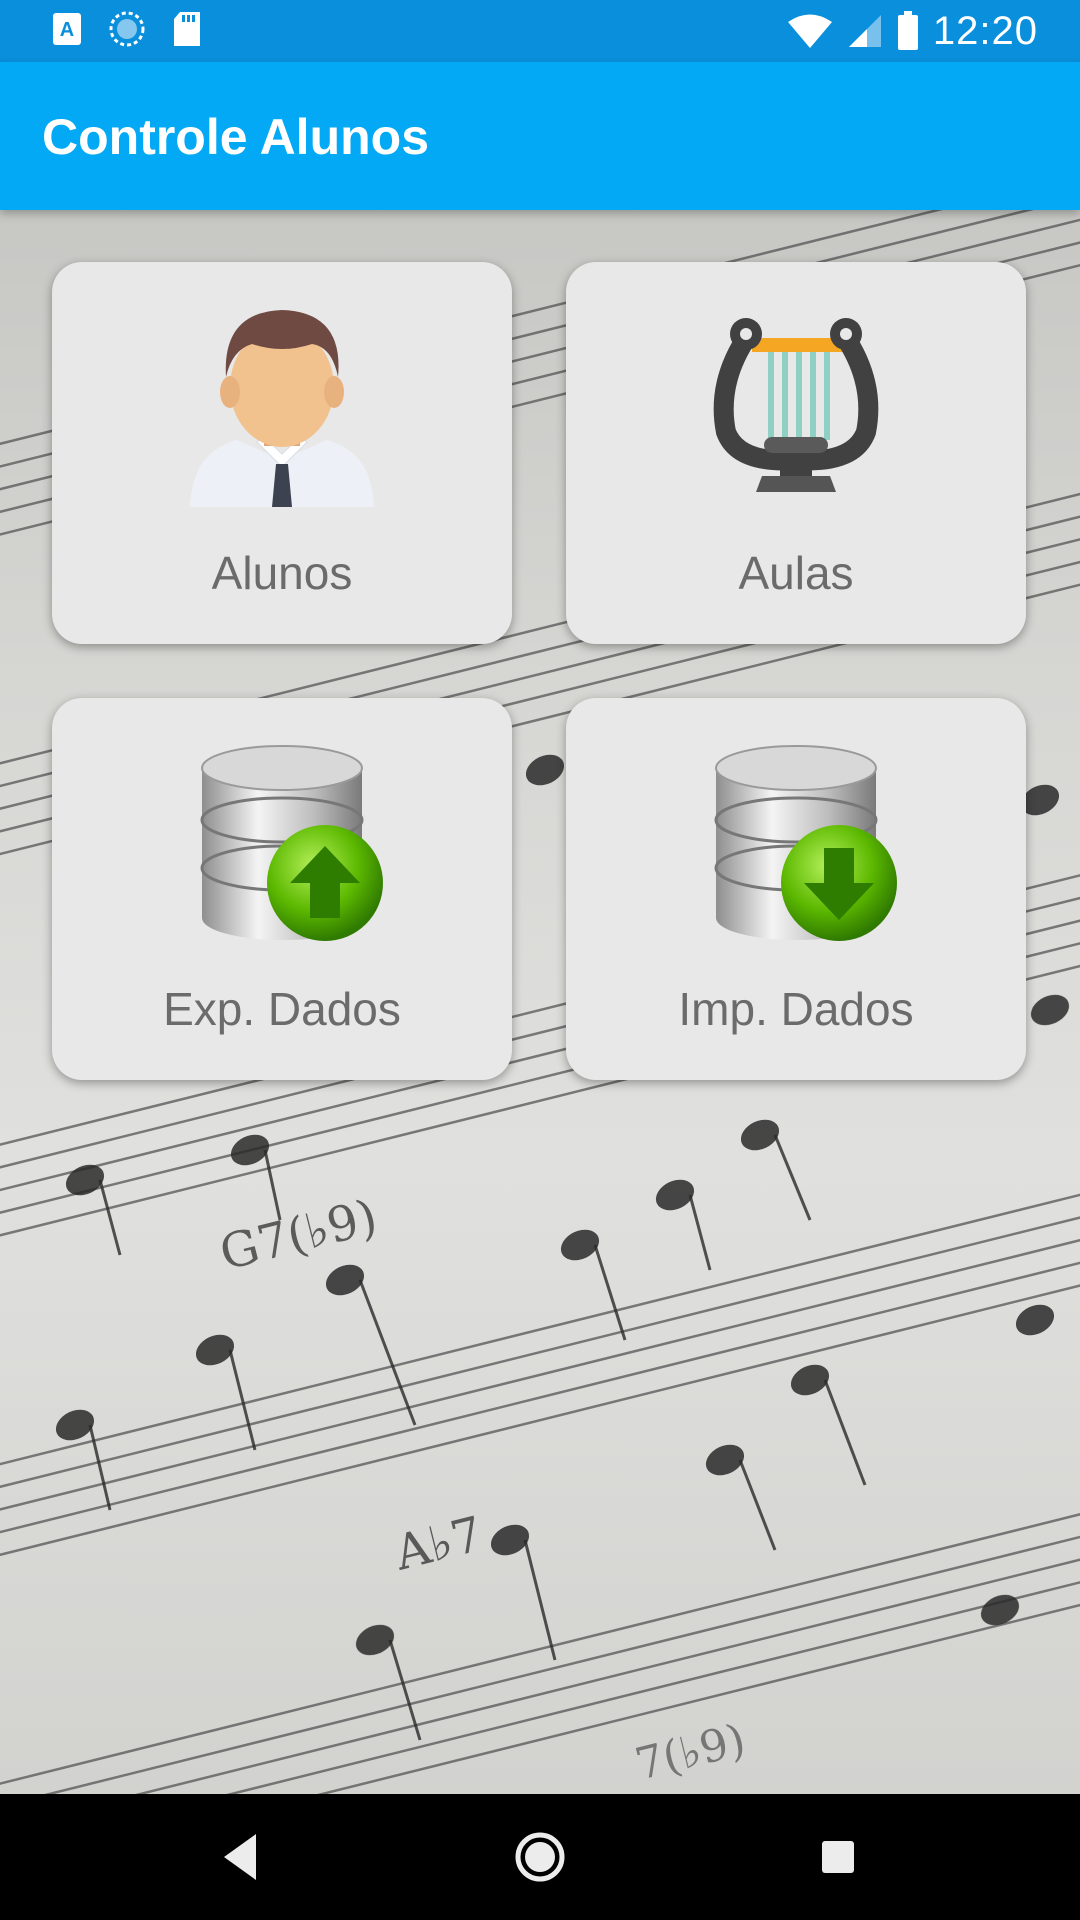 The width and height of the screenshot is (1080, 1920). What do you see at coordinates (187, 29) in the screenshot?
I see `sd-card-icon` at bounding box center [187, 29].